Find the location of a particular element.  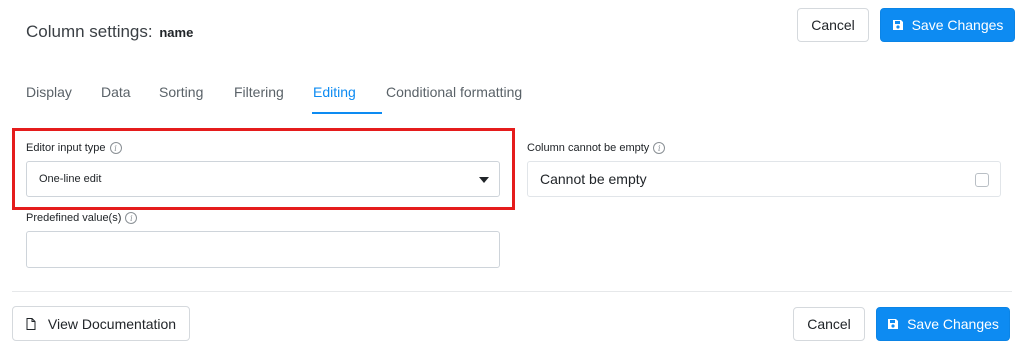

predefined-values-label-row: Predefined value(s) i is located at coordinates (82, 218).